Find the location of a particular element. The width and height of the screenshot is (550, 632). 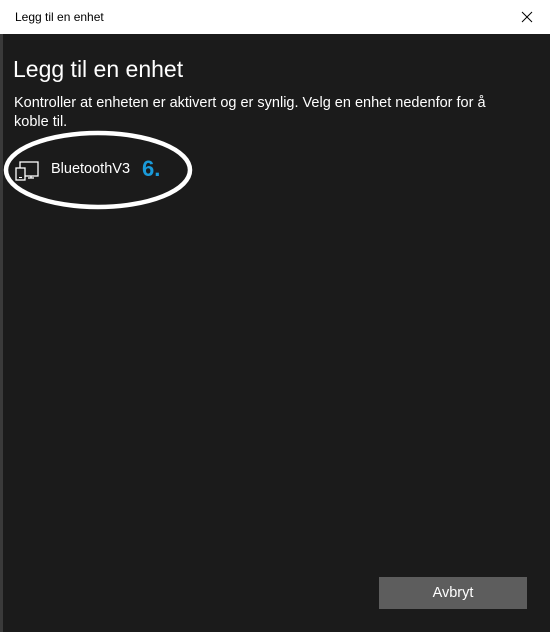

device-list-item: BluetoothV3 is located at coordinates (100, 170).